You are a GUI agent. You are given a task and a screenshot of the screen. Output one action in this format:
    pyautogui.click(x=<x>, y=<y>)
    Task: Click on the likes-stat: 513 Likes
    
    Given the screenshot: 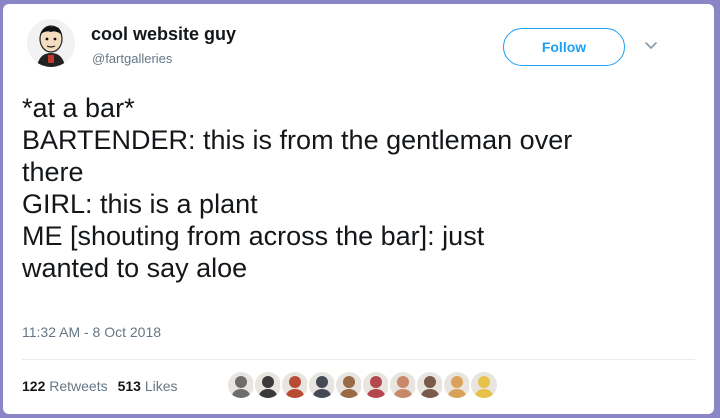 What is the action you would take?
    pyautogui.click(x=148, y=386)
    